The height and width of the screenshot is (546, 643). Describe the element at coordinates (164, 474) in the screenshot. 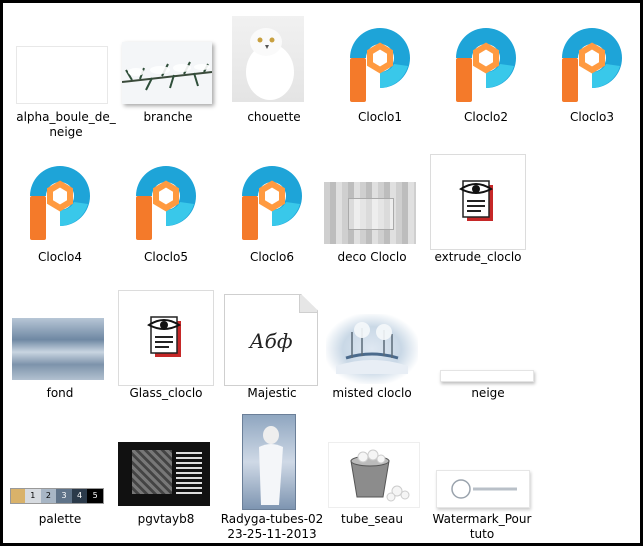

I see `dark-pattern-thumbnail` at that location.